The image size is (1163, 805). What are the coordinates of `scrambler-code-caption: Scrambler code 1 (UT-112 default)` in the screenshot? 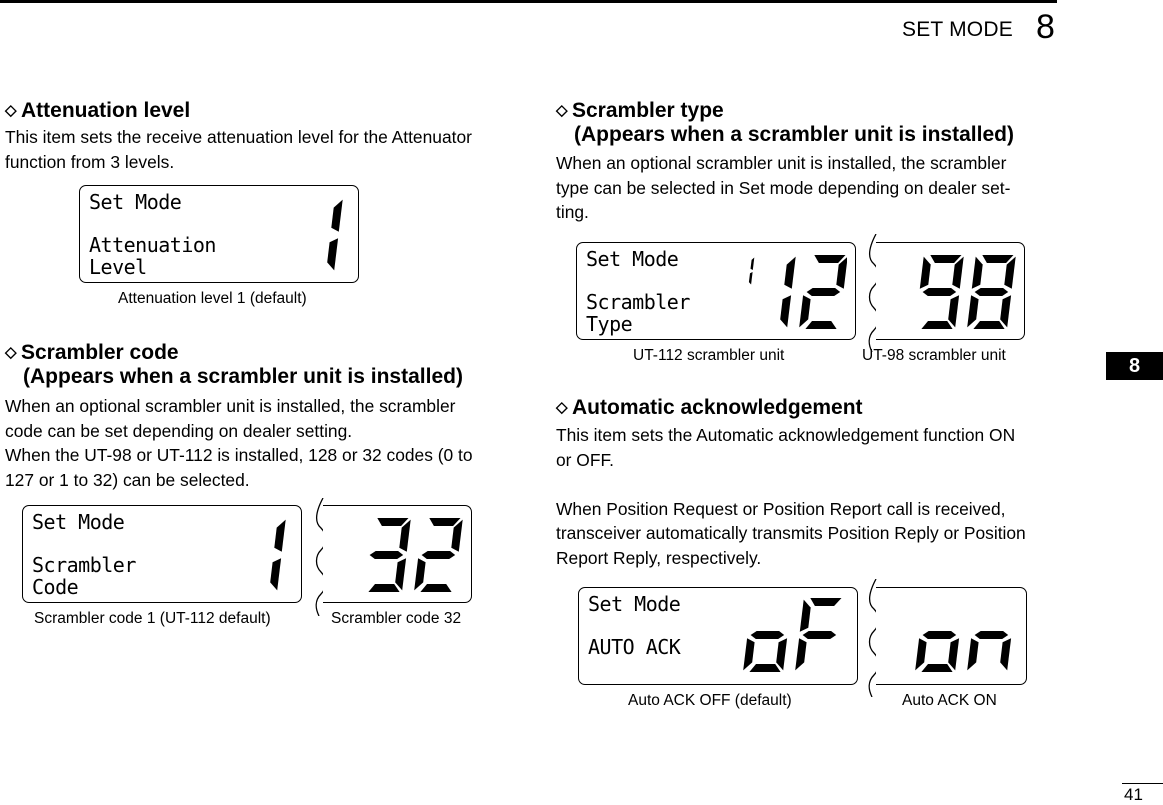 It's located at (152, 618).